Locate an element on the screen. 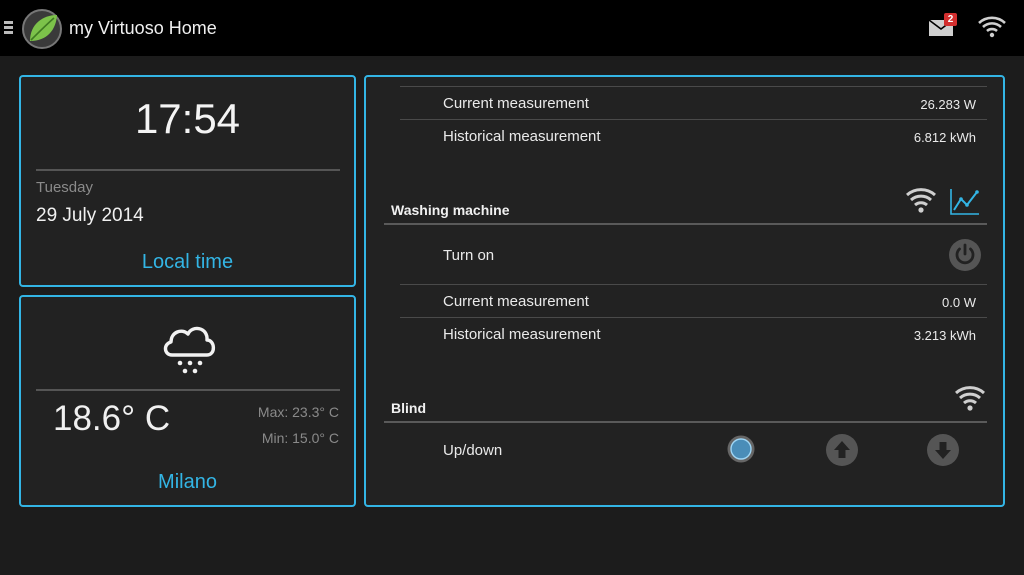  arrow-down-button is located at coordinates (943, 450).